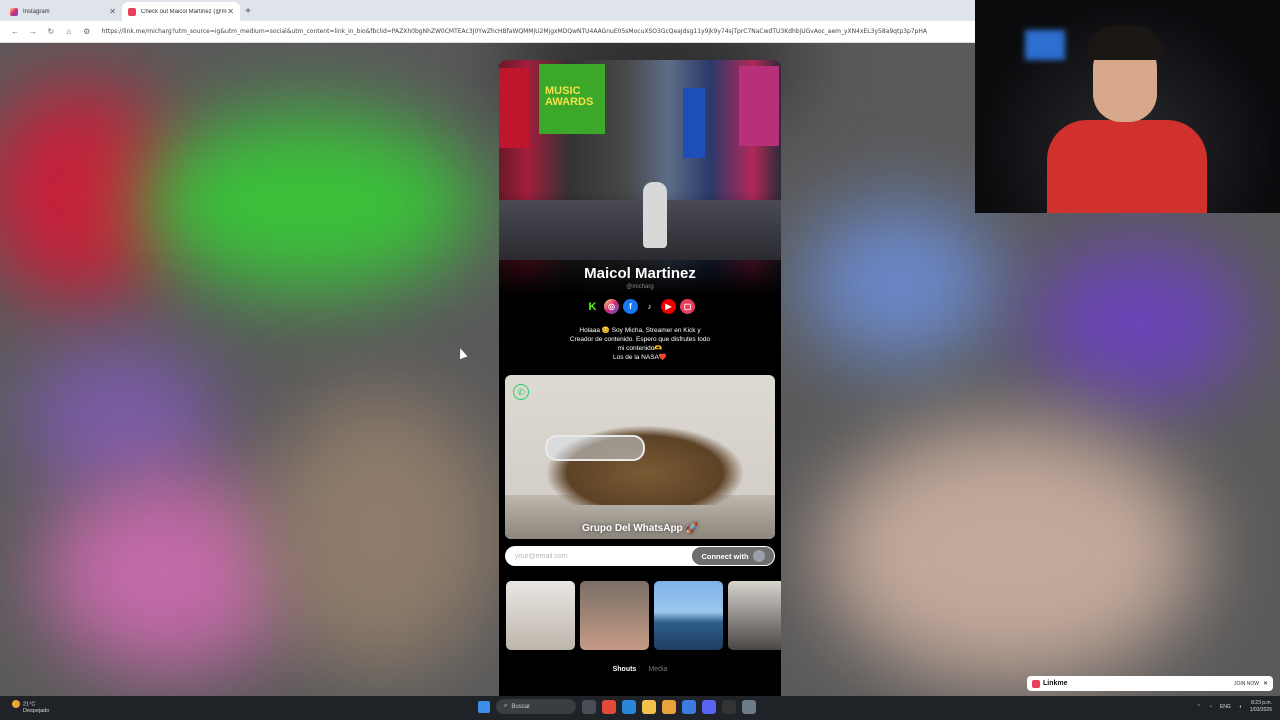 This screenshot has height=720, width=1280. What do you see at coordinates (521, 706) in the screenshot?
I see `search-label: Buscar` at bounding box center [521, 706].